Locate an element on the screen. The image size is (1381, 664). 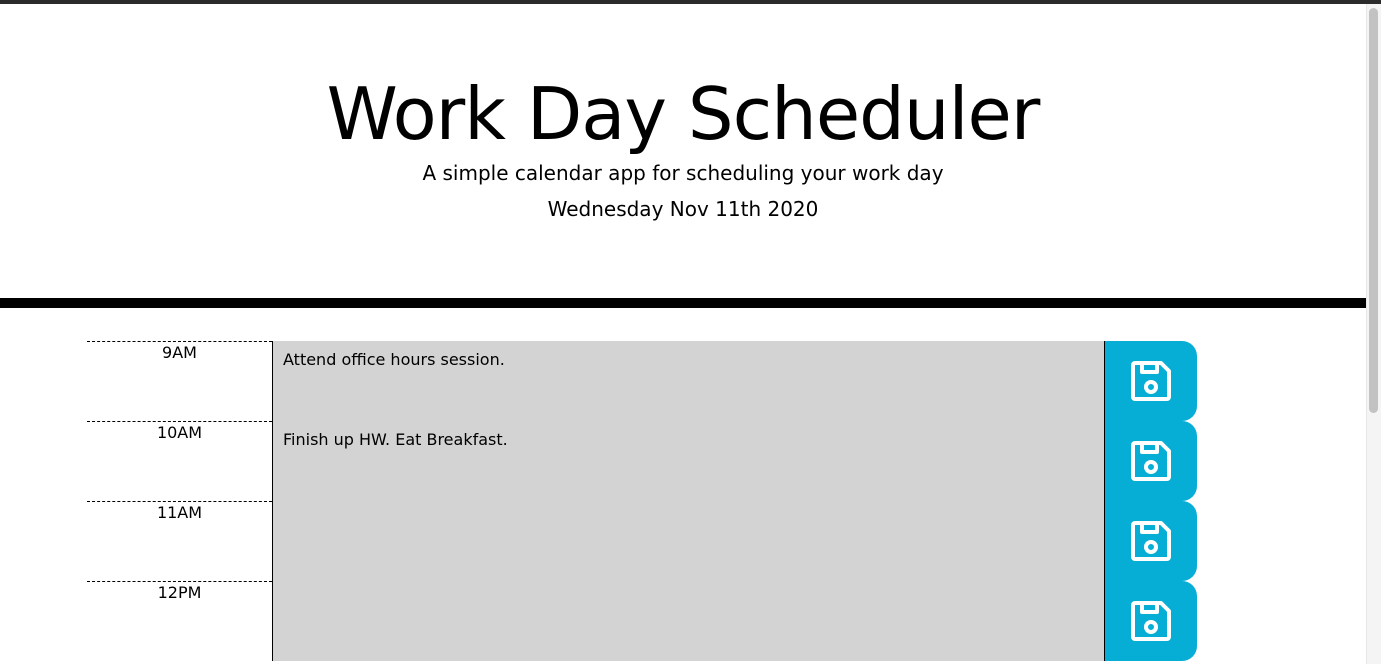
time-block-11am: 11AM is located at coordinates (642, 541).